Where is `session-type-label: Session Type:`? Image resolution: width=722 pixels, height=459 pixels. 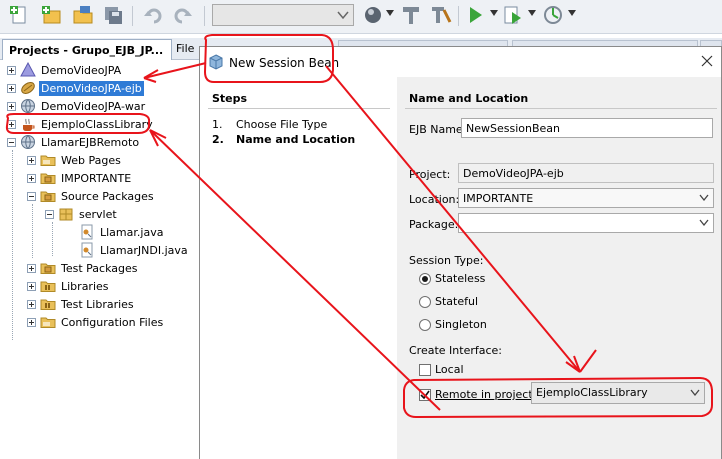
session-type-label: Session Type: is located at coordinates (446, 260).